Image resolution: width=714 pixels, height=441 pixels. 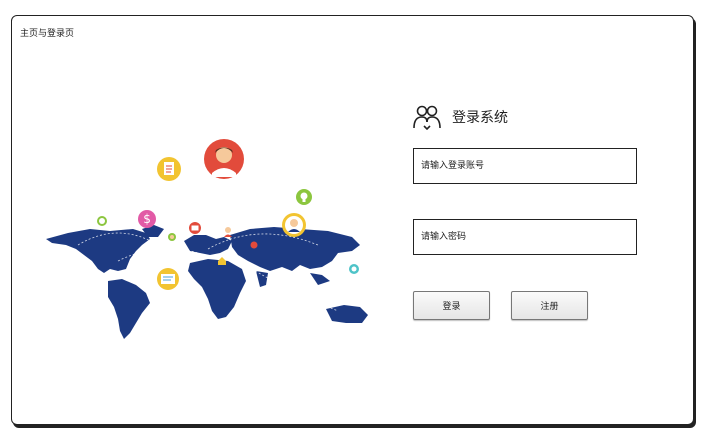 I want to click on message-icon, so click(x=168, y=279).